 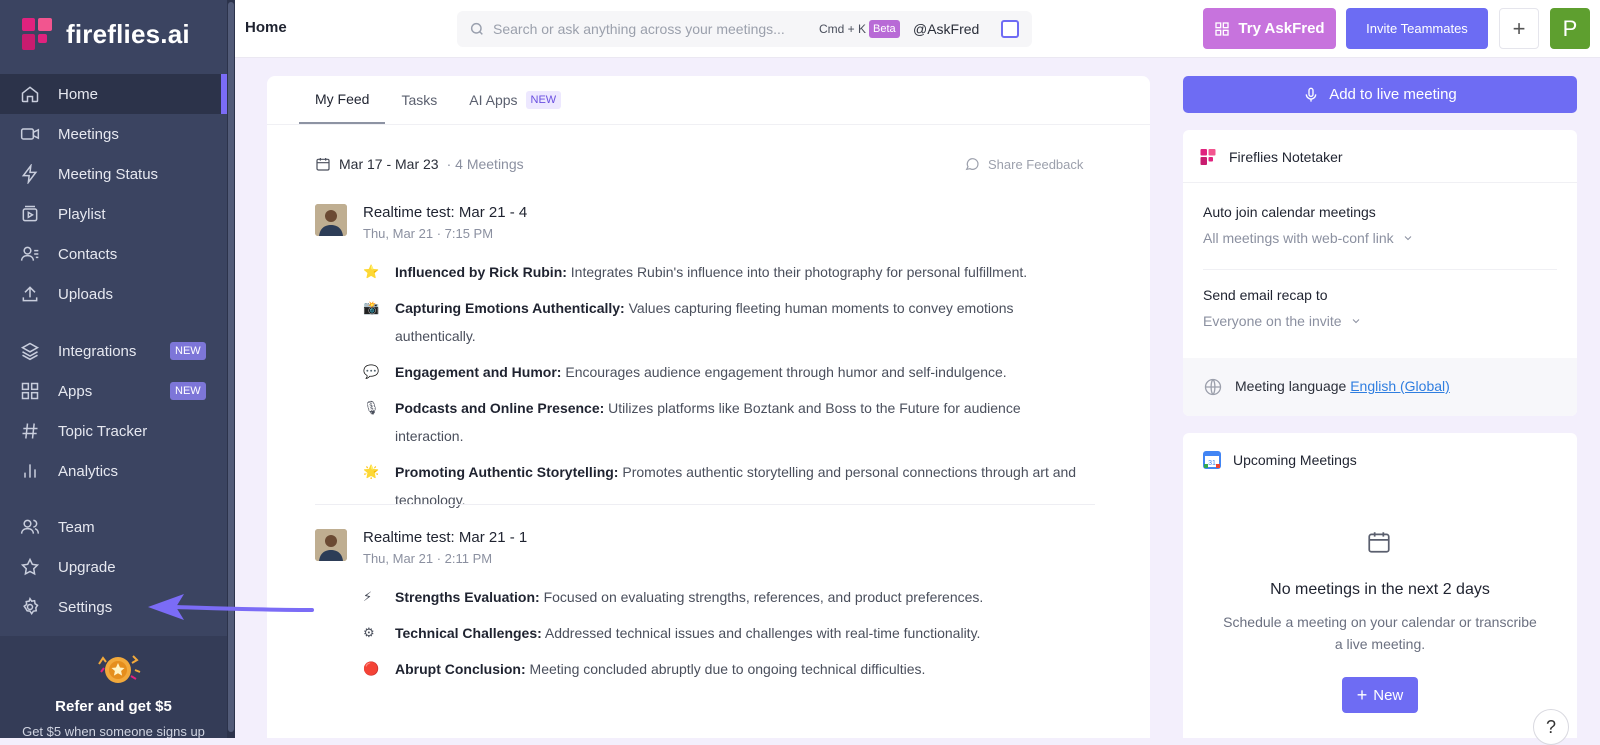 I want to click on page-title: Home, so click(x=266, y=27).